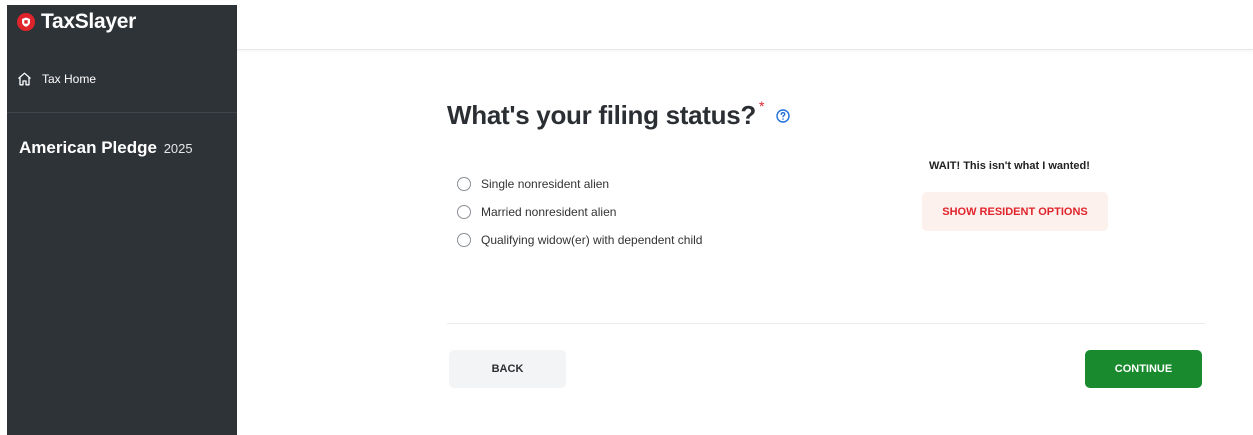 This screenshot has height=435, width=1253. I want to click on back-button: BACK, so click(507, 369).